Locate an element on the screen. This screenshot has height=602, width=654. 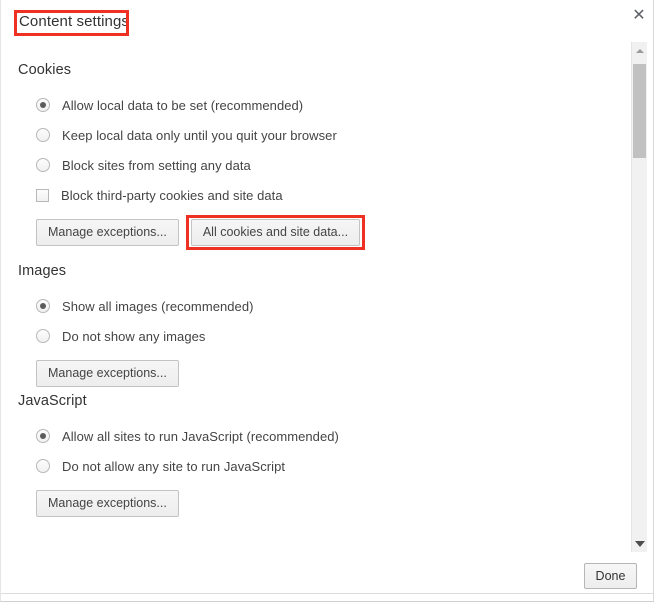
option-label: Allow local data to be set (recommended) is located at coordinates (183, 105).